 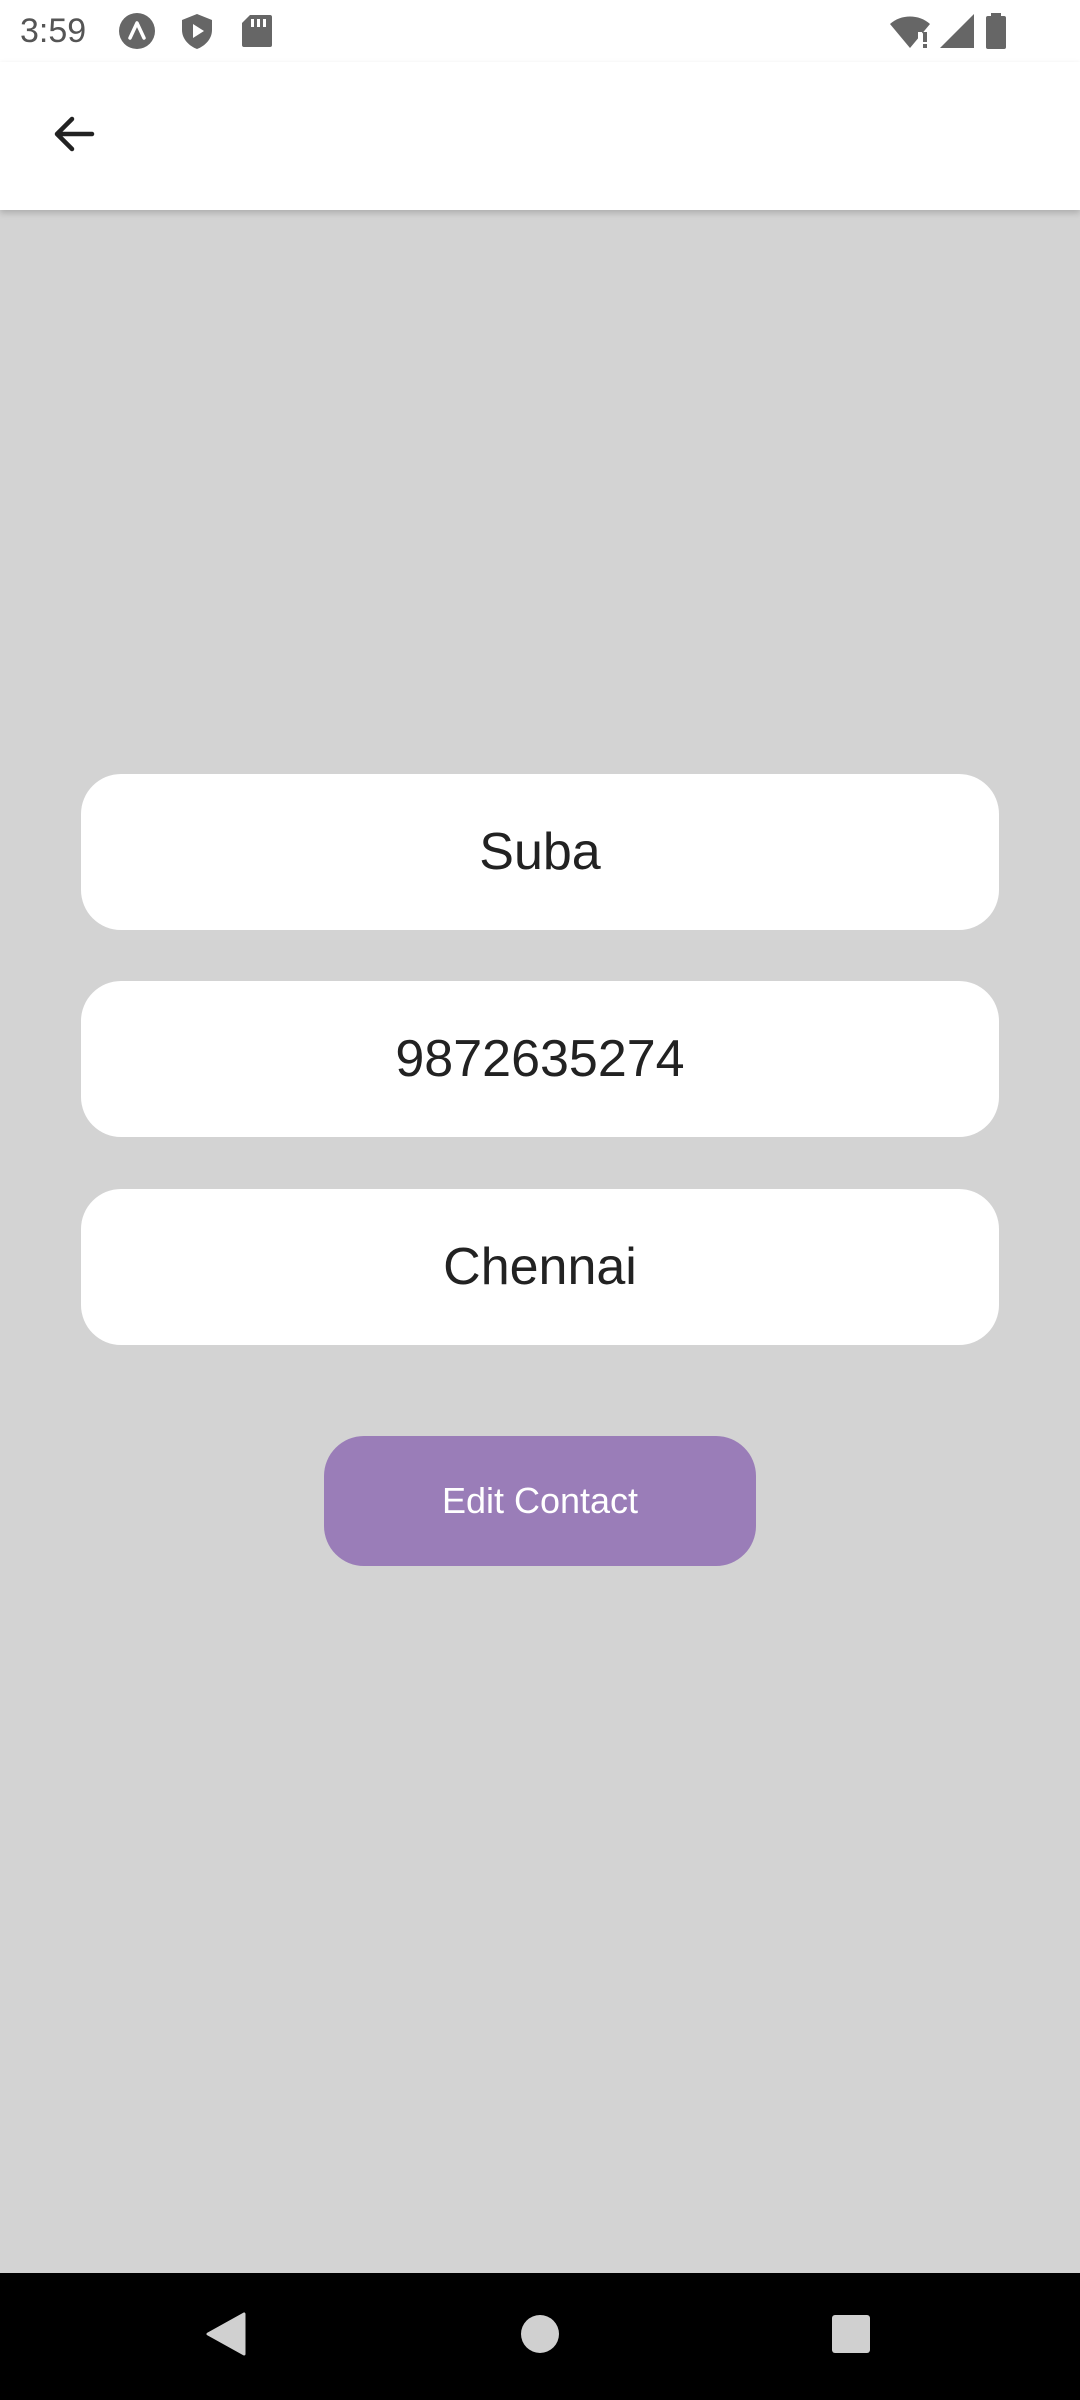 What do you see at coordinates (540, 1267) in the screenshot?
I see `city-field: Chennai` at bounding box center [540, 1267].